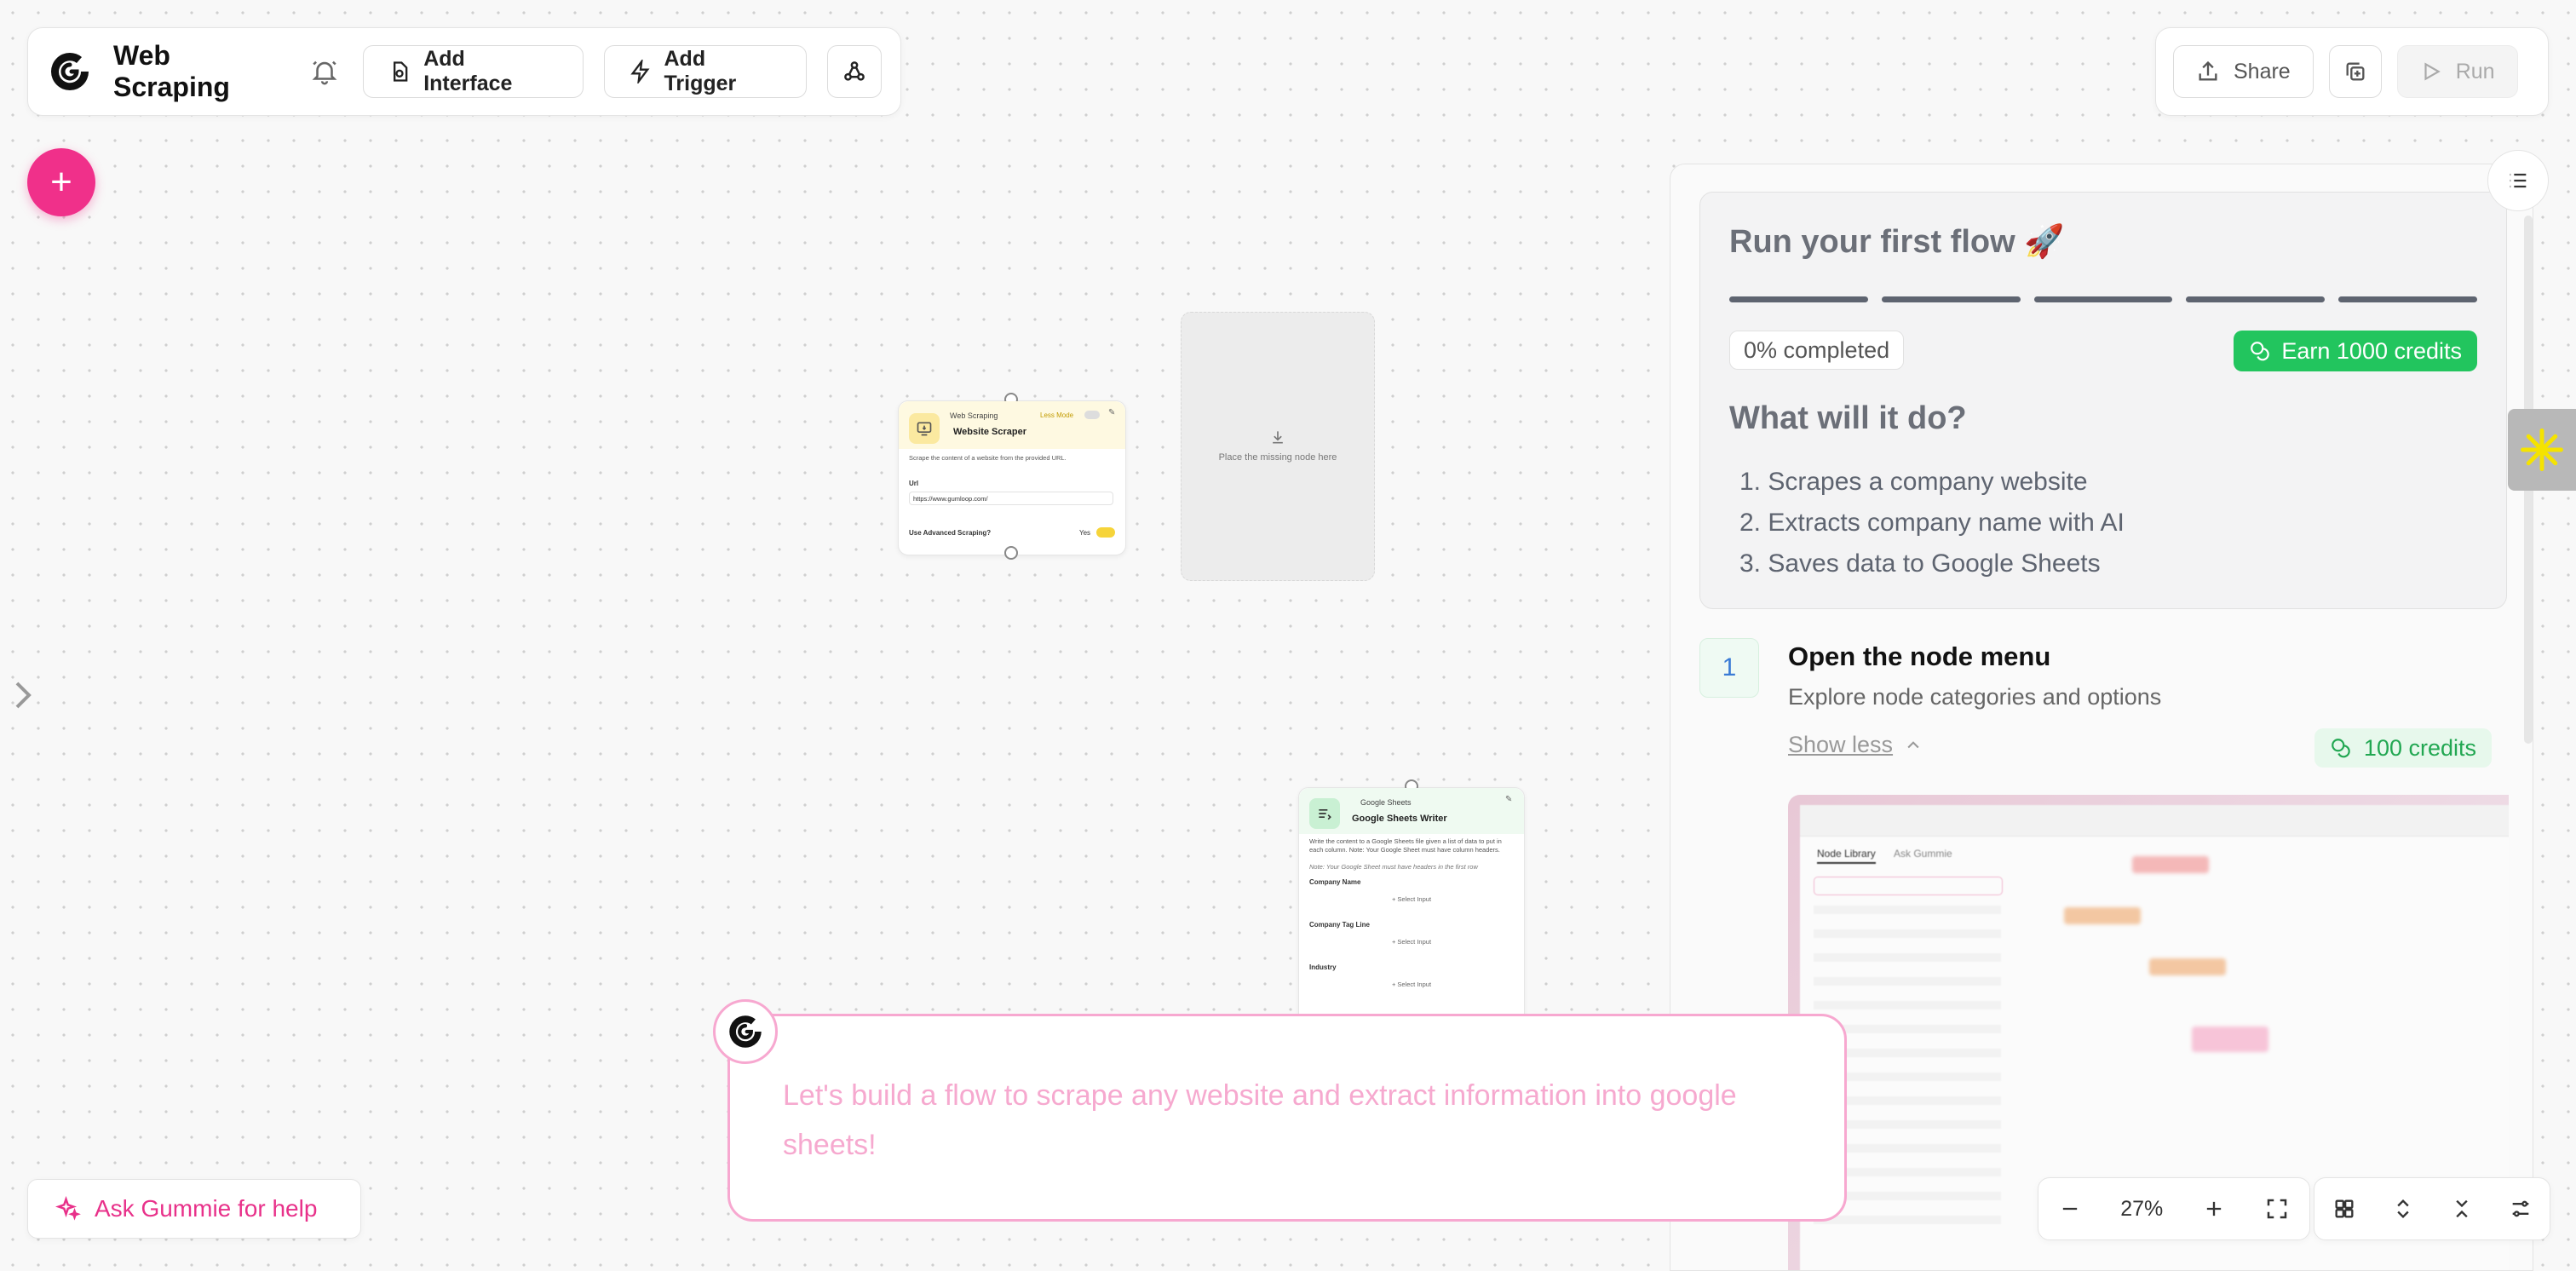 This screenshot has width=2576, height=1271. I want to click on scraper-node-name: Website Scraper, so click(990, 432).